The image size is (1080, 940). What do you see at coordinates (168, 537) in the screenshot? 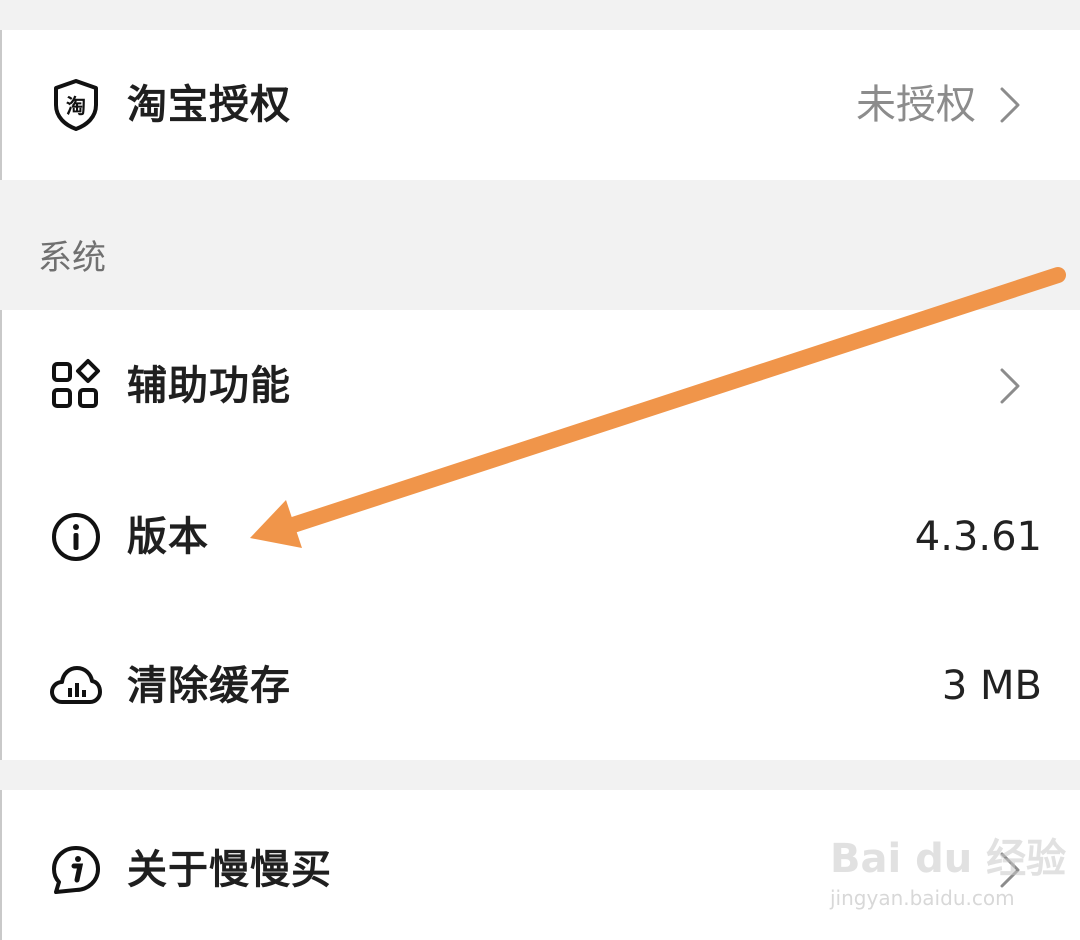
I see `version-label: 版本` at bounding box center [168, 537].